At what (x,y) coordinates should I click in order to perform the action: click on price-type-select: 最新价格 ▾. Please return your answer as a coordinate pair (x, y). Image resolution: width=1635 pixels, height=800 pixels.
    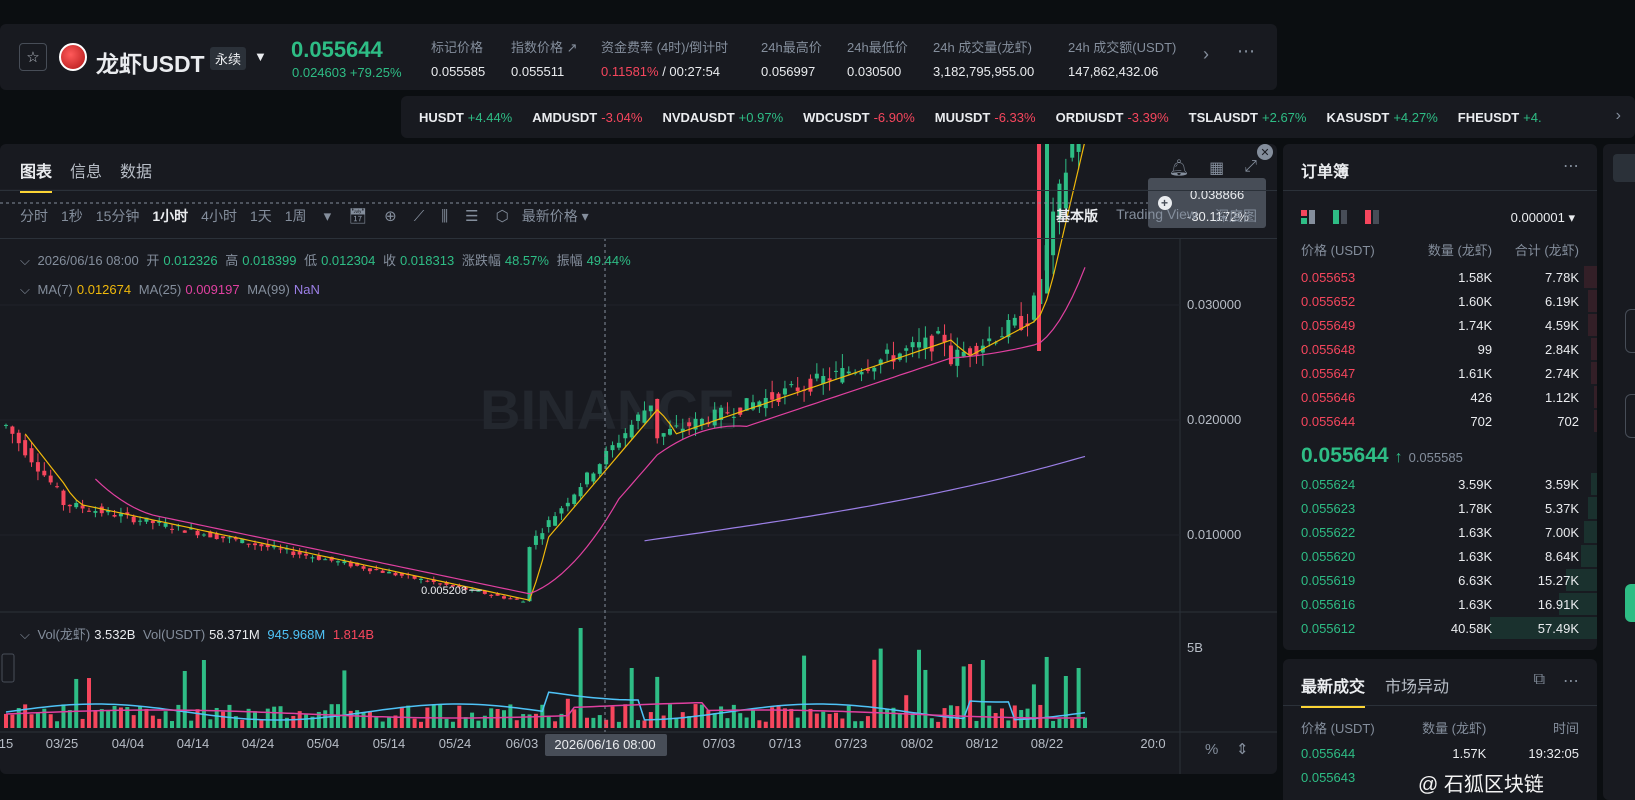
    Looking at the image, I should click on (555, 216).